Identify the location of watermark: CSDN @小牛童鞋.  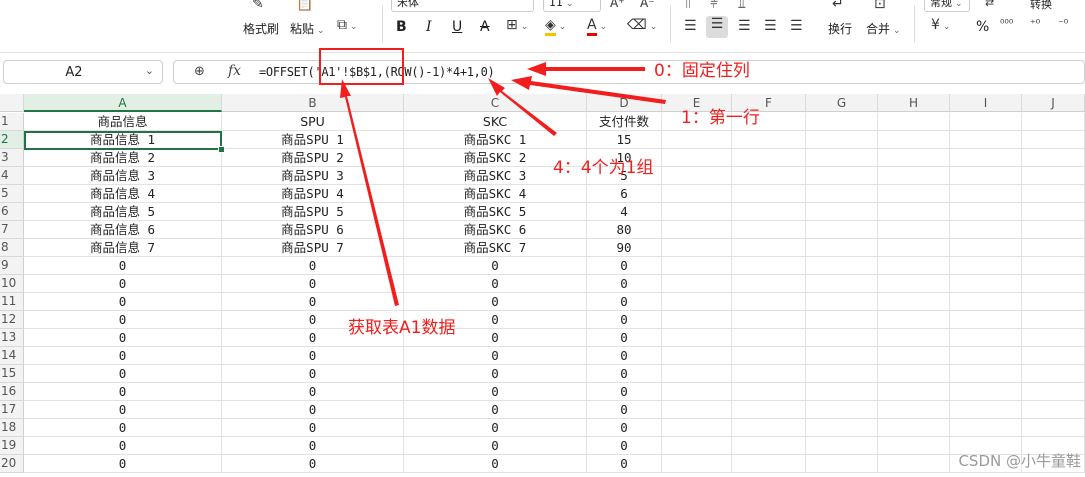
(1019, 461).